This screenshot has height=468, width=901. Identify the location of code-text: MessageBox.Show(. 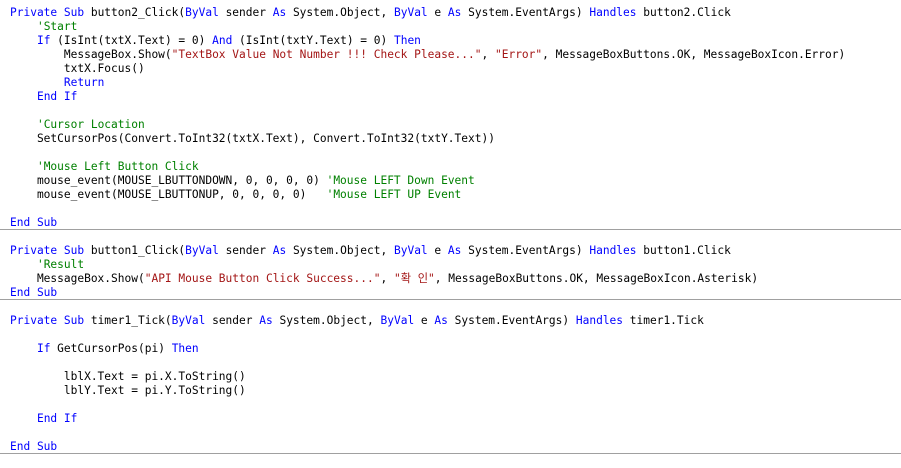
(77, 278).